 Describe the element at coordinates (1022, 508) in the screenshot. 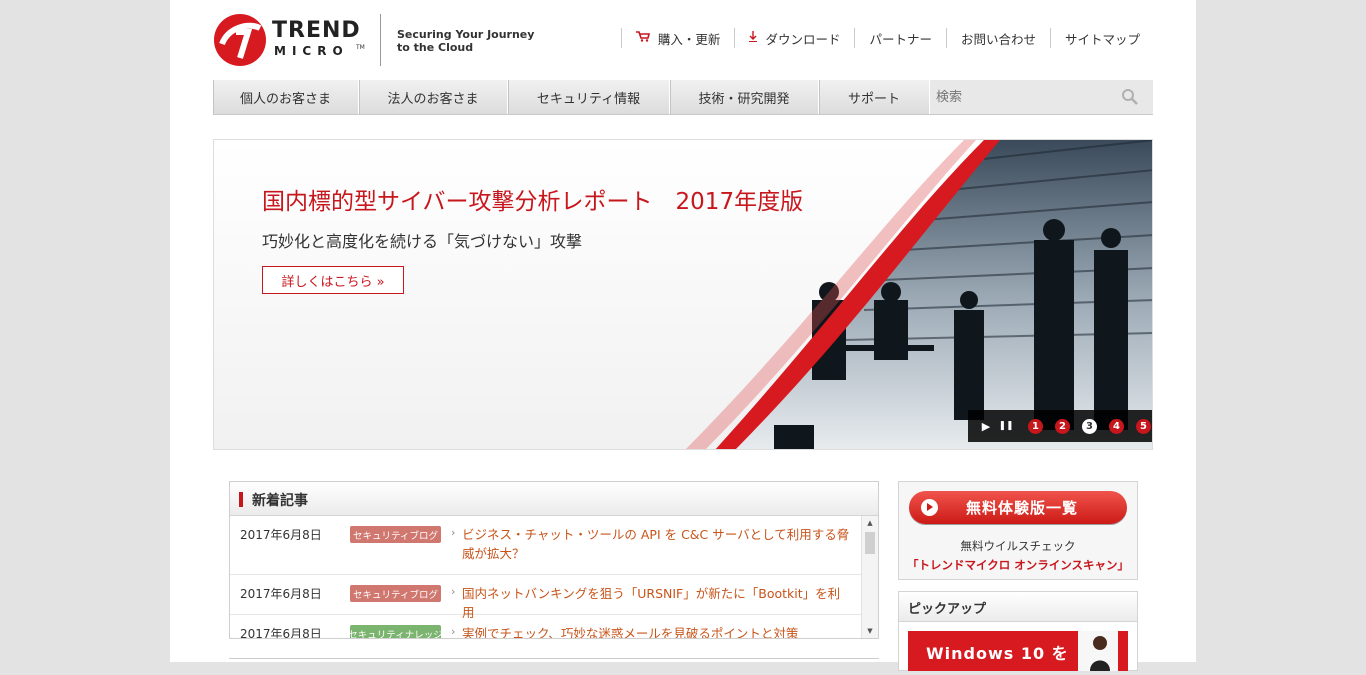

I see `free-trial-label: 無料体験版一覧` at that location.